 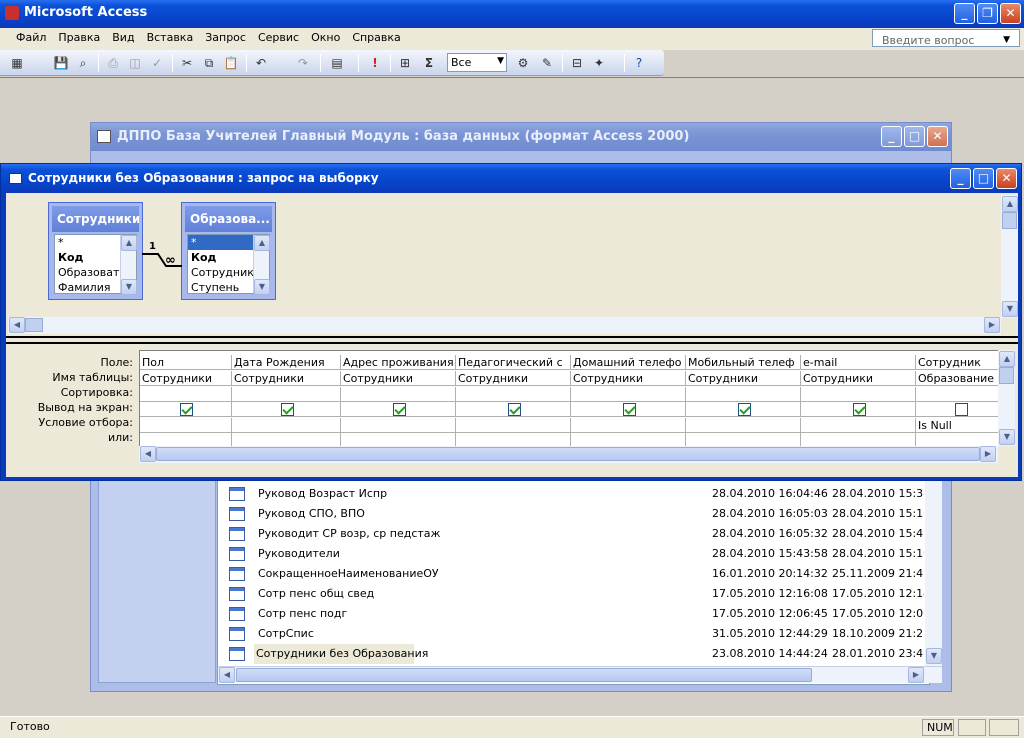 What do you see at coordinates (157, 63) in the screenshot?
I see `spelling-icon: ✓` at bounding box center [157, 63].